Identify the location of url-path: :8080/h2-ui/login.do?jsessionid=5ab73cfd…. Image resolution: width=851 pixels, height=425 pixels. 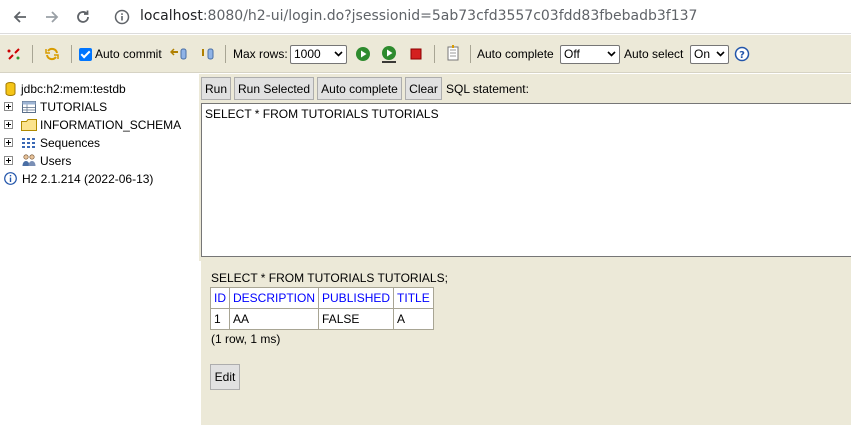
(450, 16).